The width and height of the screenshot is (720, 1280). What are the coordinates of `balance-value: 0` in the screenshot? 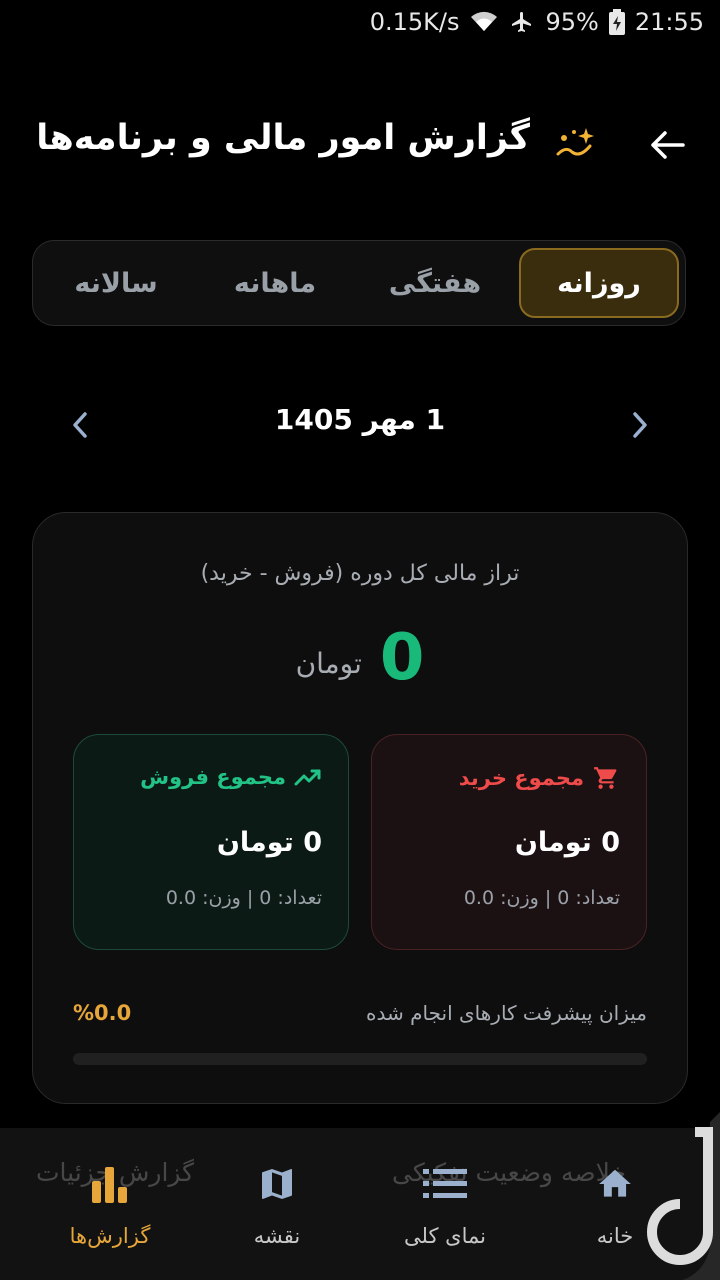 It's located at (402, 658).